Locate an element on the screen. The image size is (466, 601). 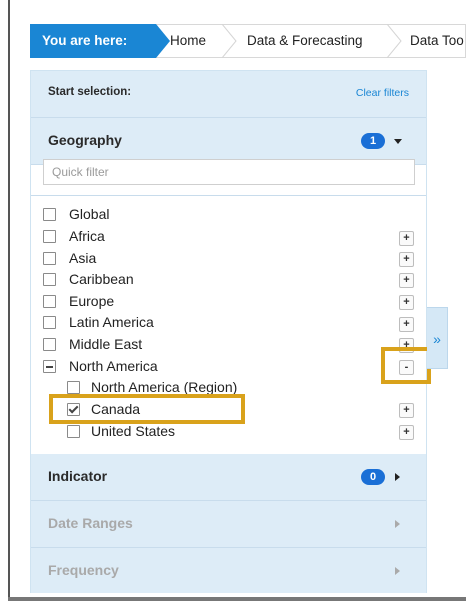
window-bottom-edge is located at coordinates (237, 599).